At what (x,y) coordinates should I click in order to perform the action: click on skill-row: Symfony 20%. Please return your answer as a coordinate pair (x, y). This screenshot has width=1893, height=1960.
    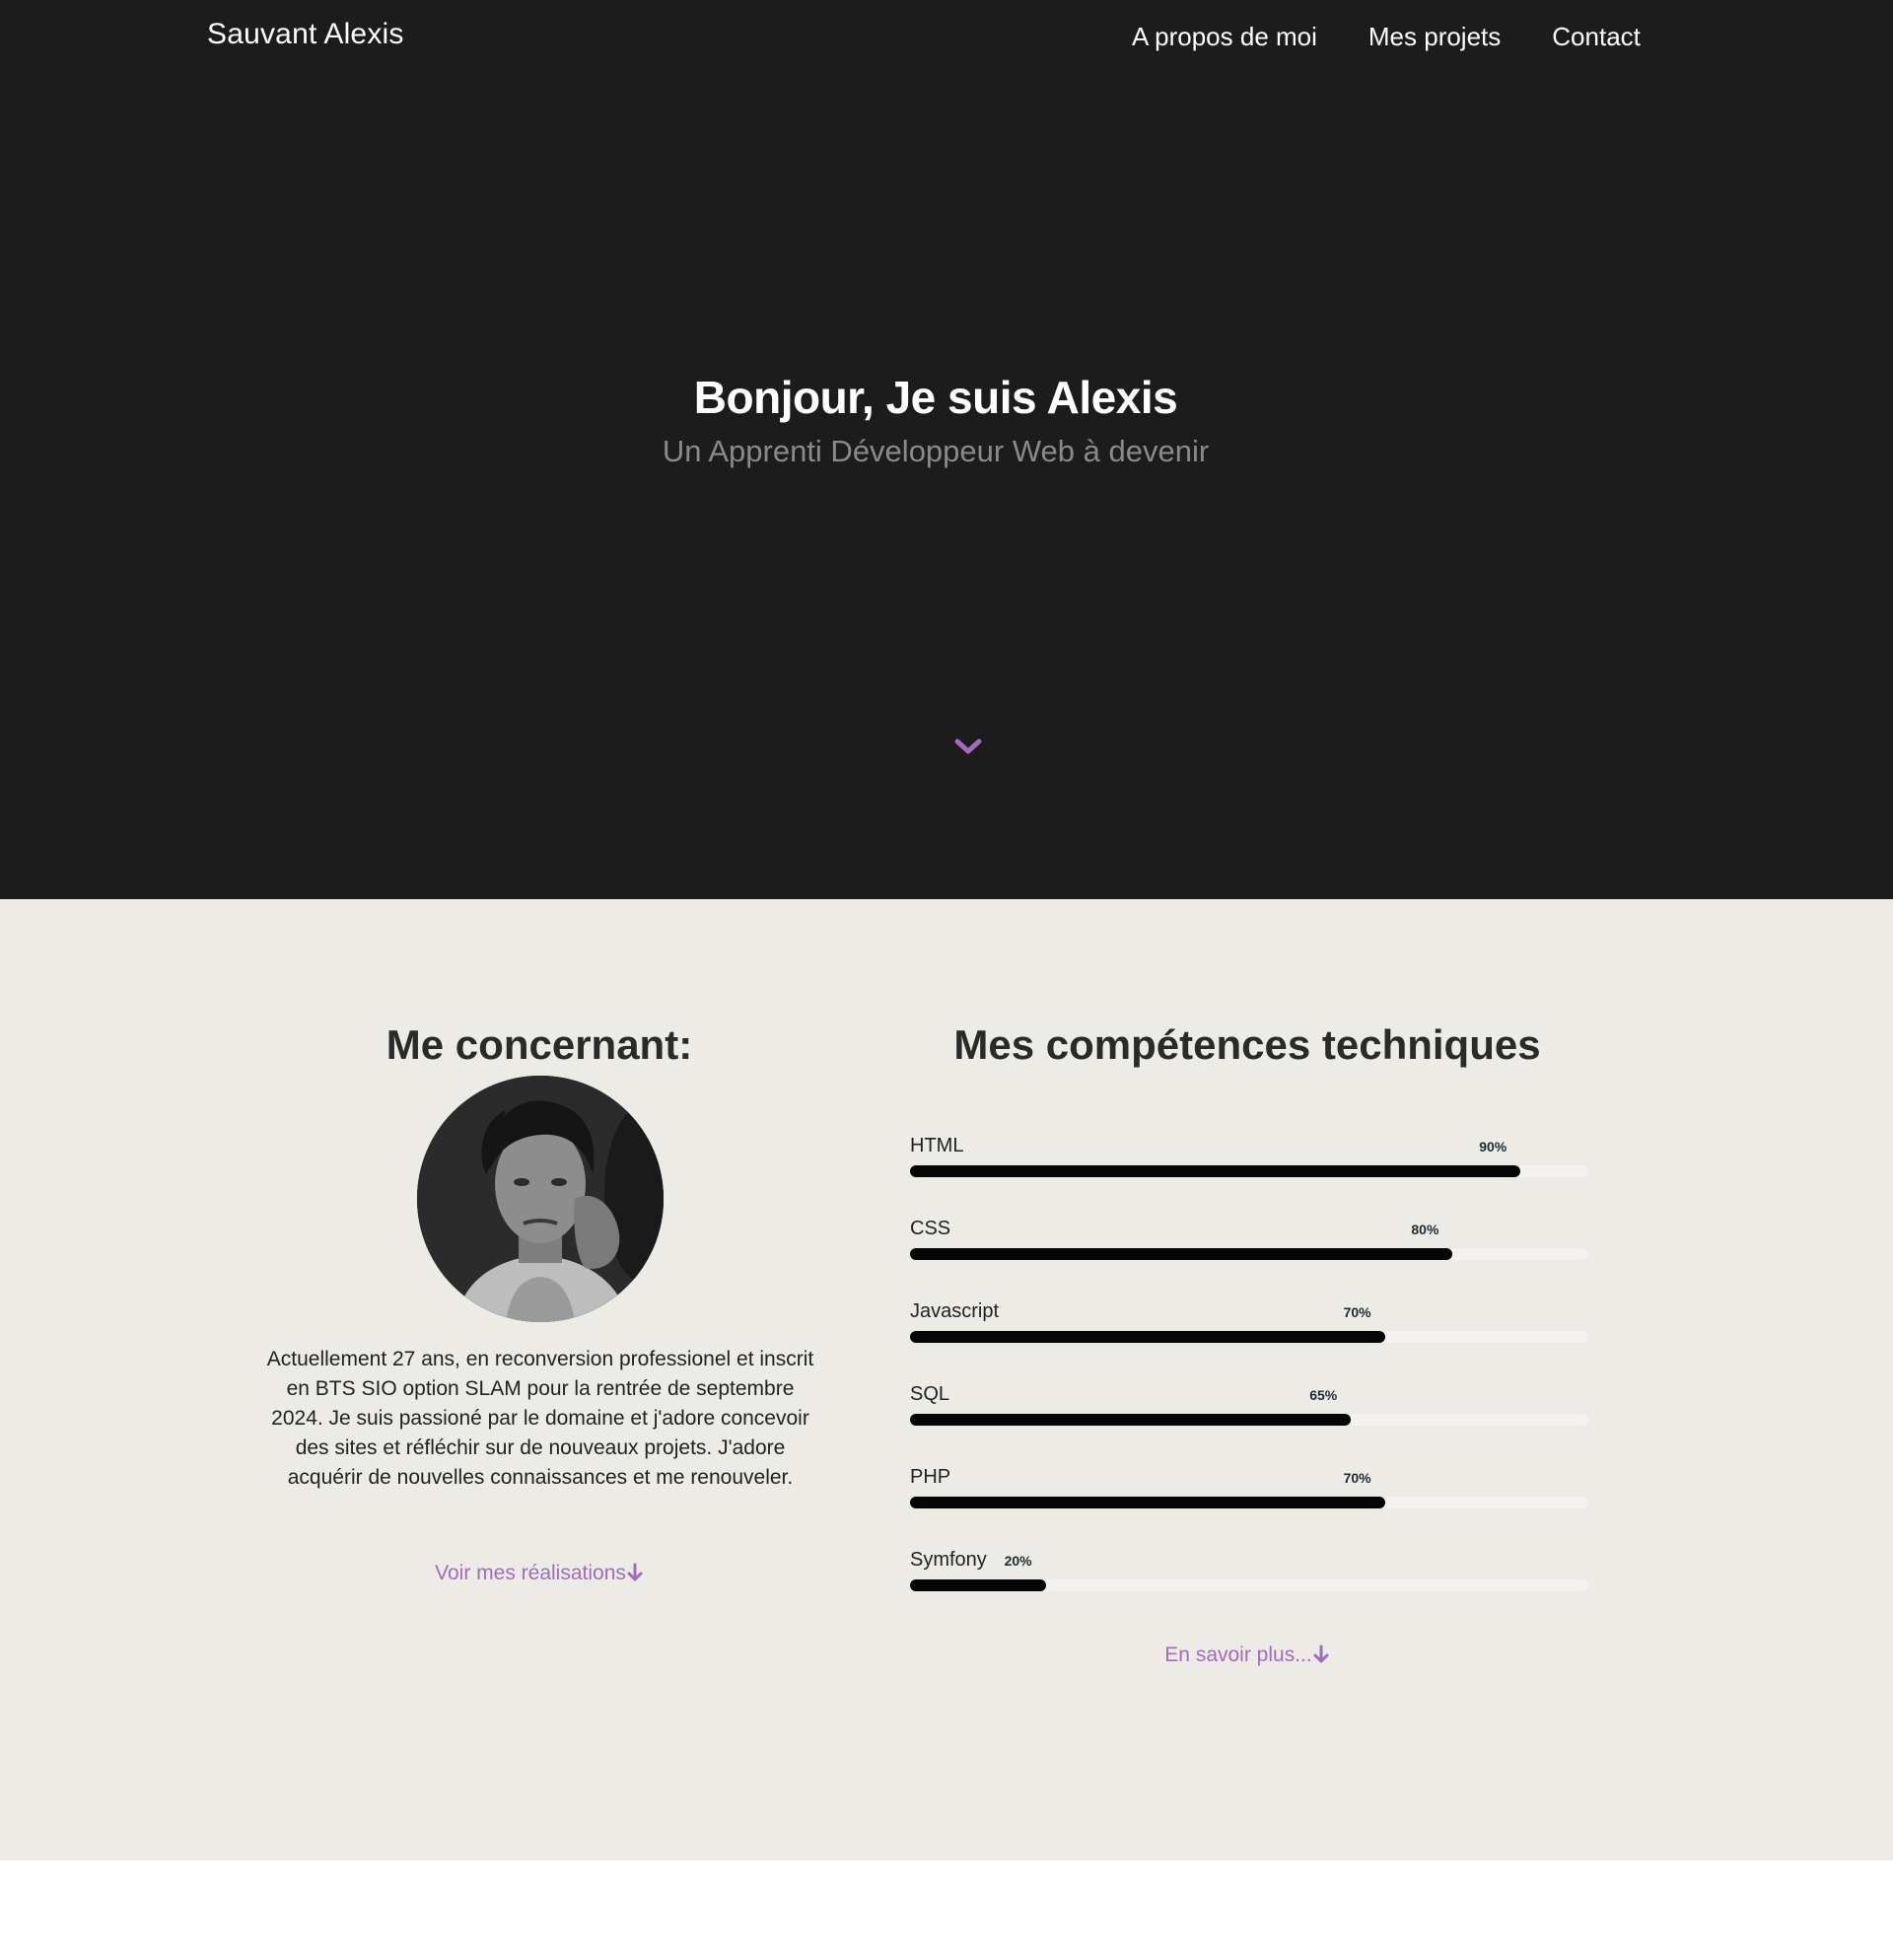
    Looking at the image, I should click on (1249, 1592).